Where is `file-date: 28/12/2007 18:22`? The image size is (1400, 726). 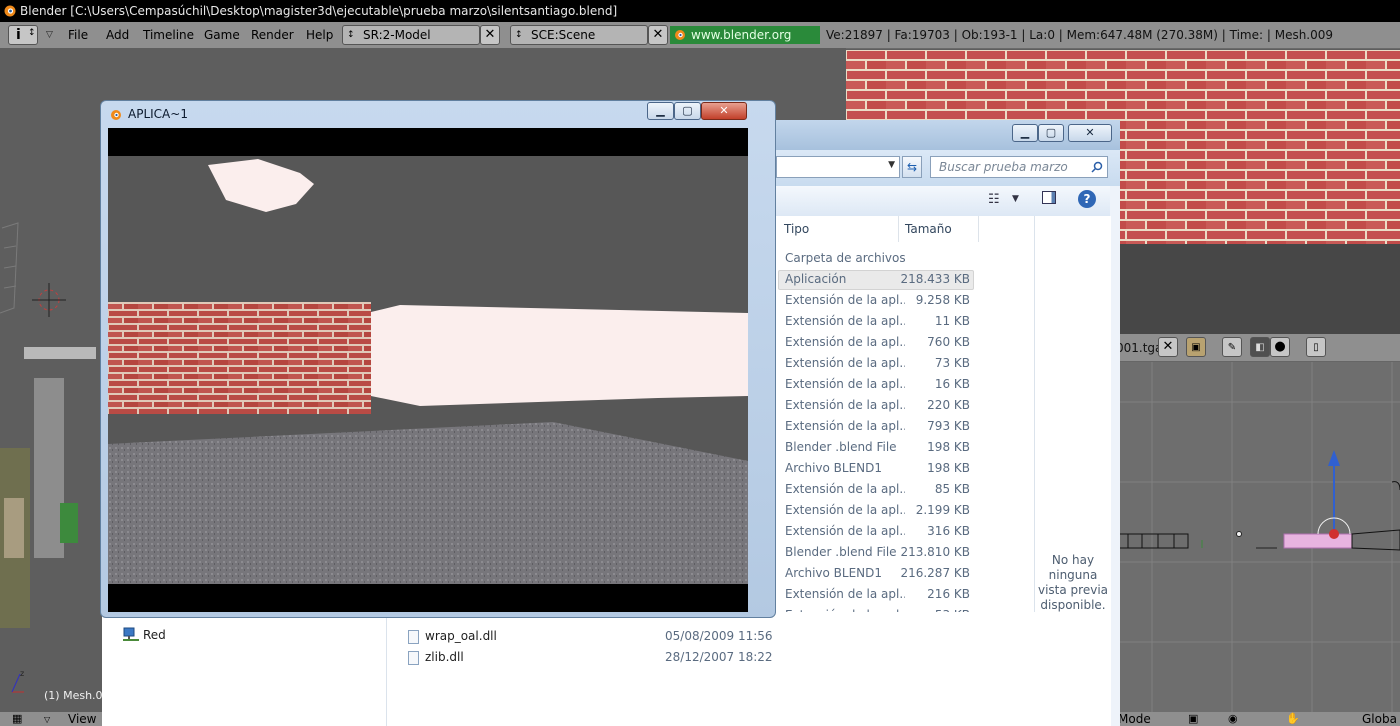 file-date: 28/12/2007 18:22 is located at coordinates (719, 657).